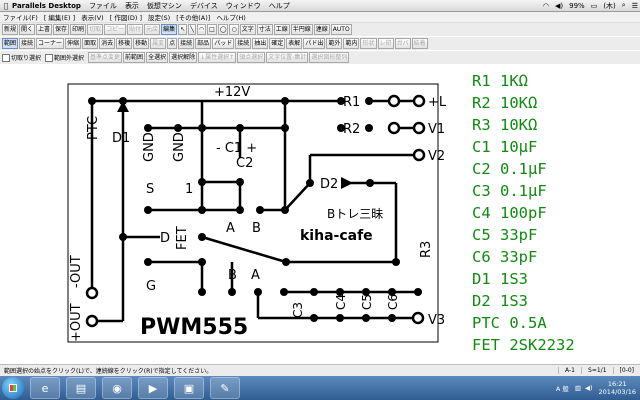  I want to click on arc-tool-icon: ◠, so click(201, 29).